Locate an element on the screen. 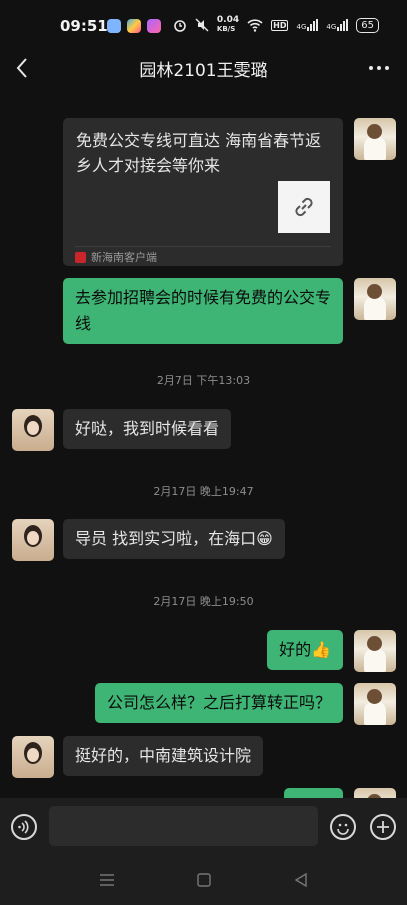 The height and width of the screenshot is (905, 407). system-nav-bar is located at coordinates (203, 880).